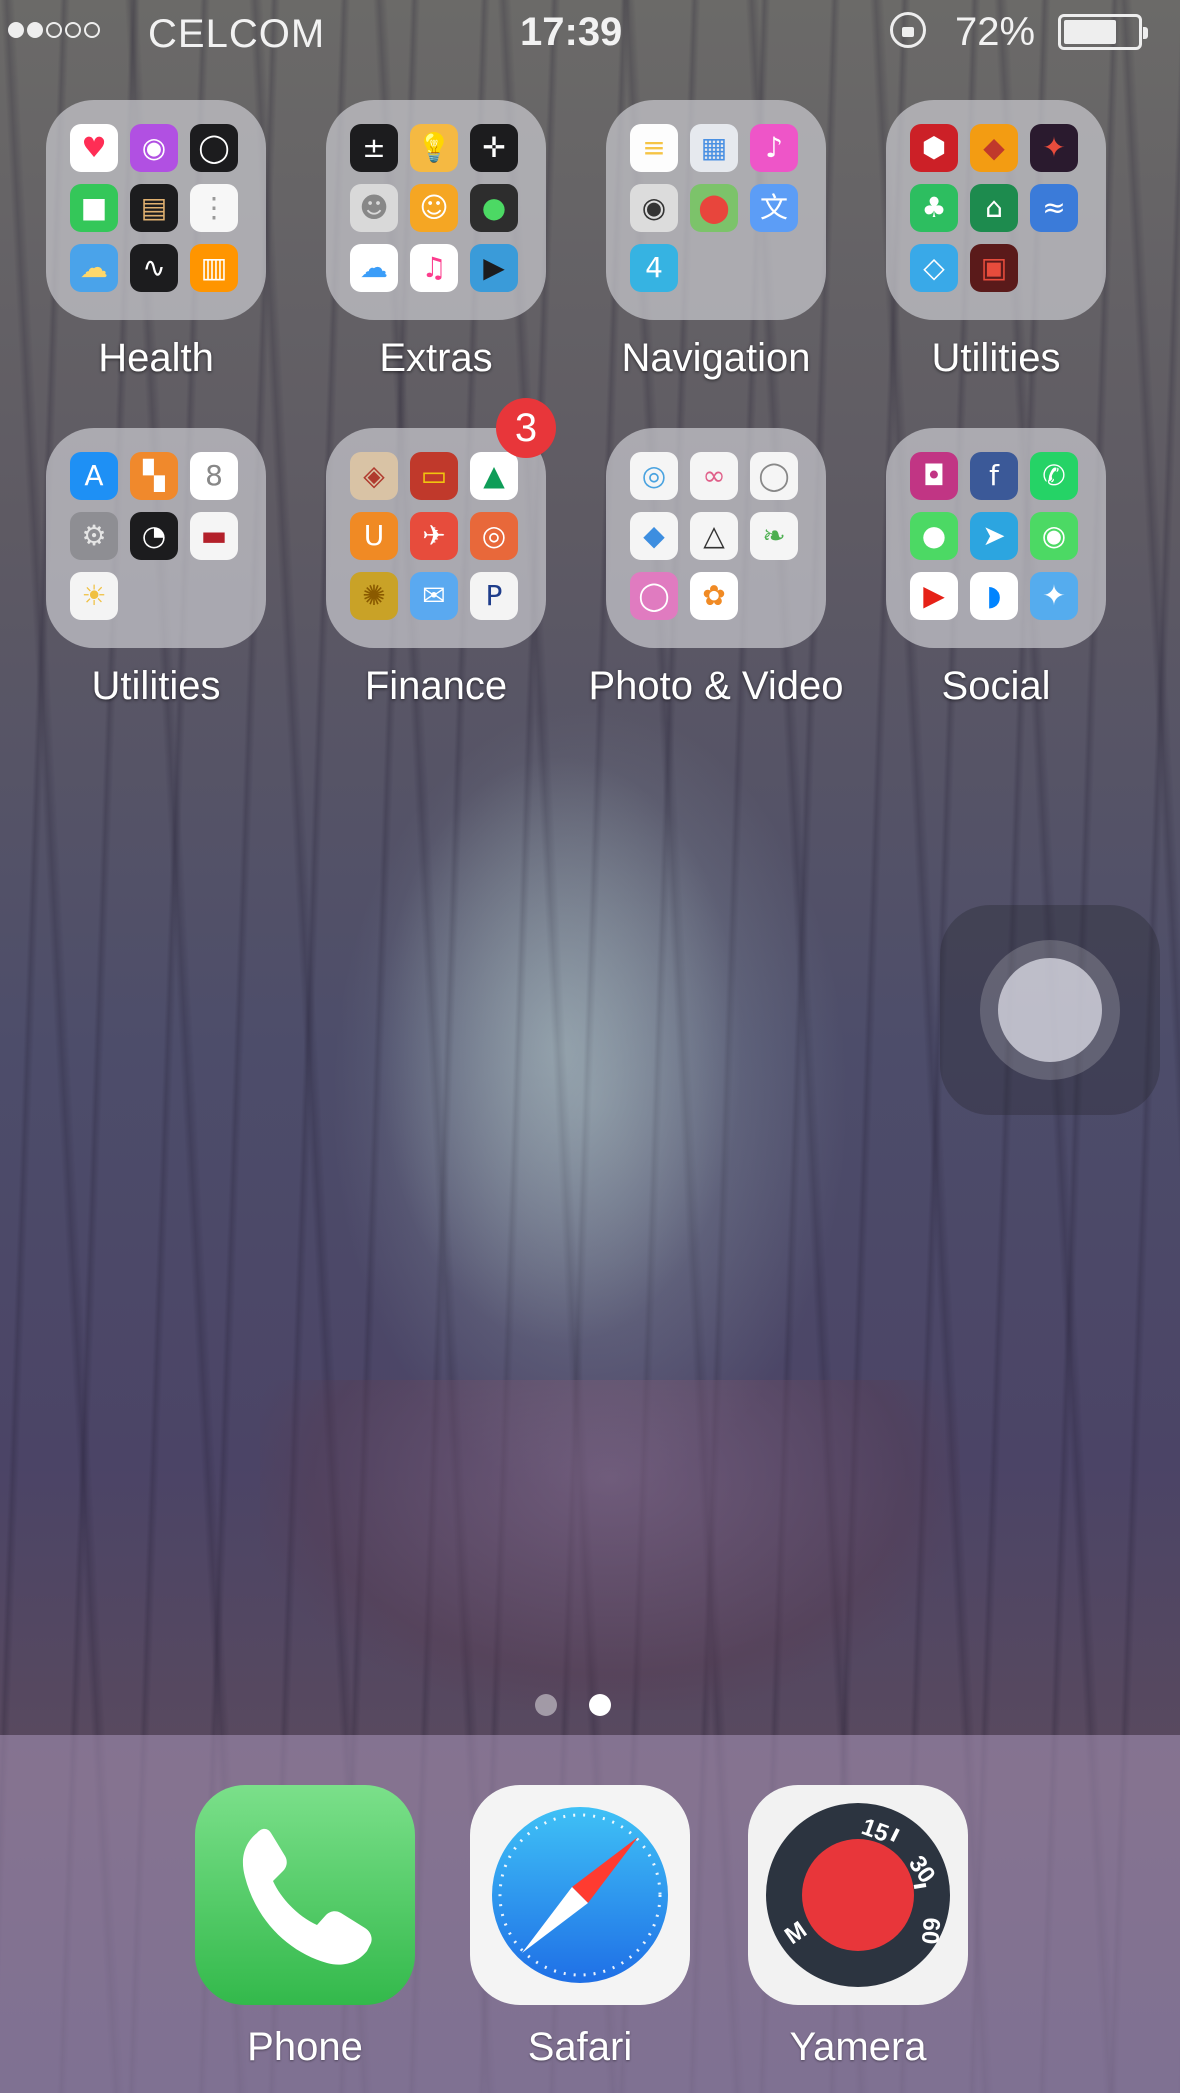  What do you see at coordinates (654, 475) in the screenshot?
I see `swirl-app-glyph: ◎` at bounding box center [654, 475].